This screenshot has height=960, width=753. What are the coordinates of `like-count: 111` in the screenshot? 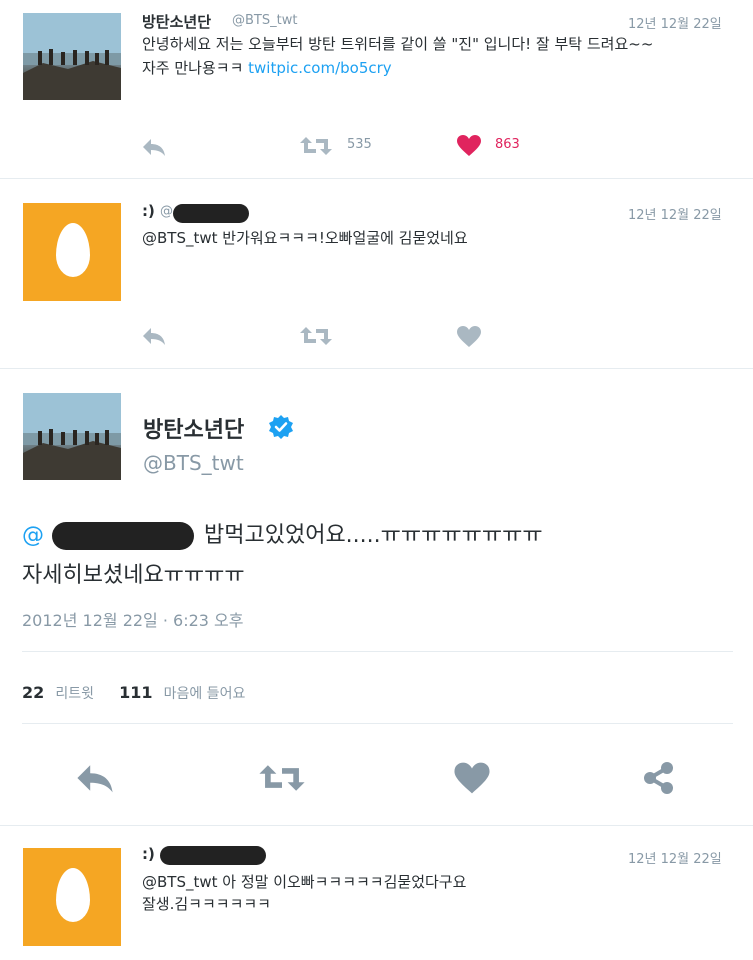 It's located at (135, 692).